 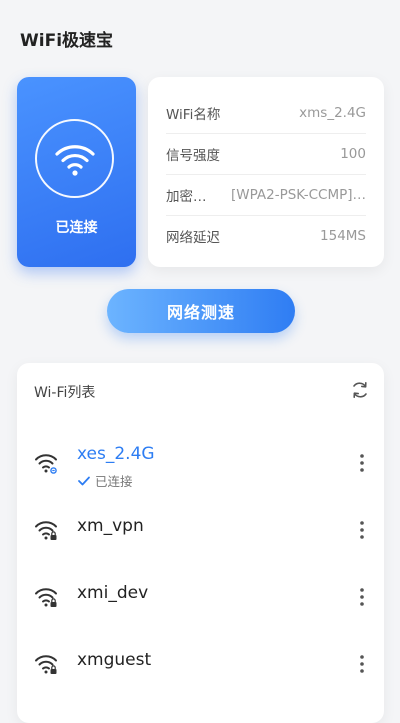 I want to click on check-icon, so click(x=84, y=480).